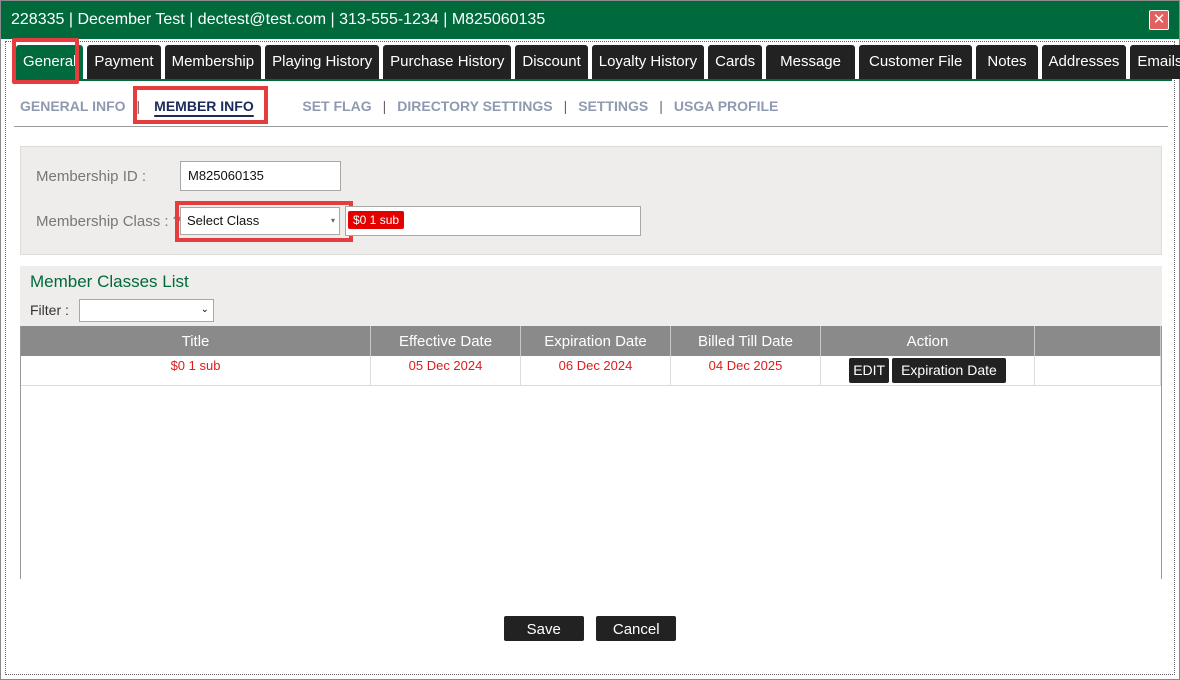 Image resolution: width=1180 pixels, height=680 pixels. What do you see at coordinates (49, 310) in the screenshot?
I see `filter-label: Filter :` at bounding box center [49, 310].